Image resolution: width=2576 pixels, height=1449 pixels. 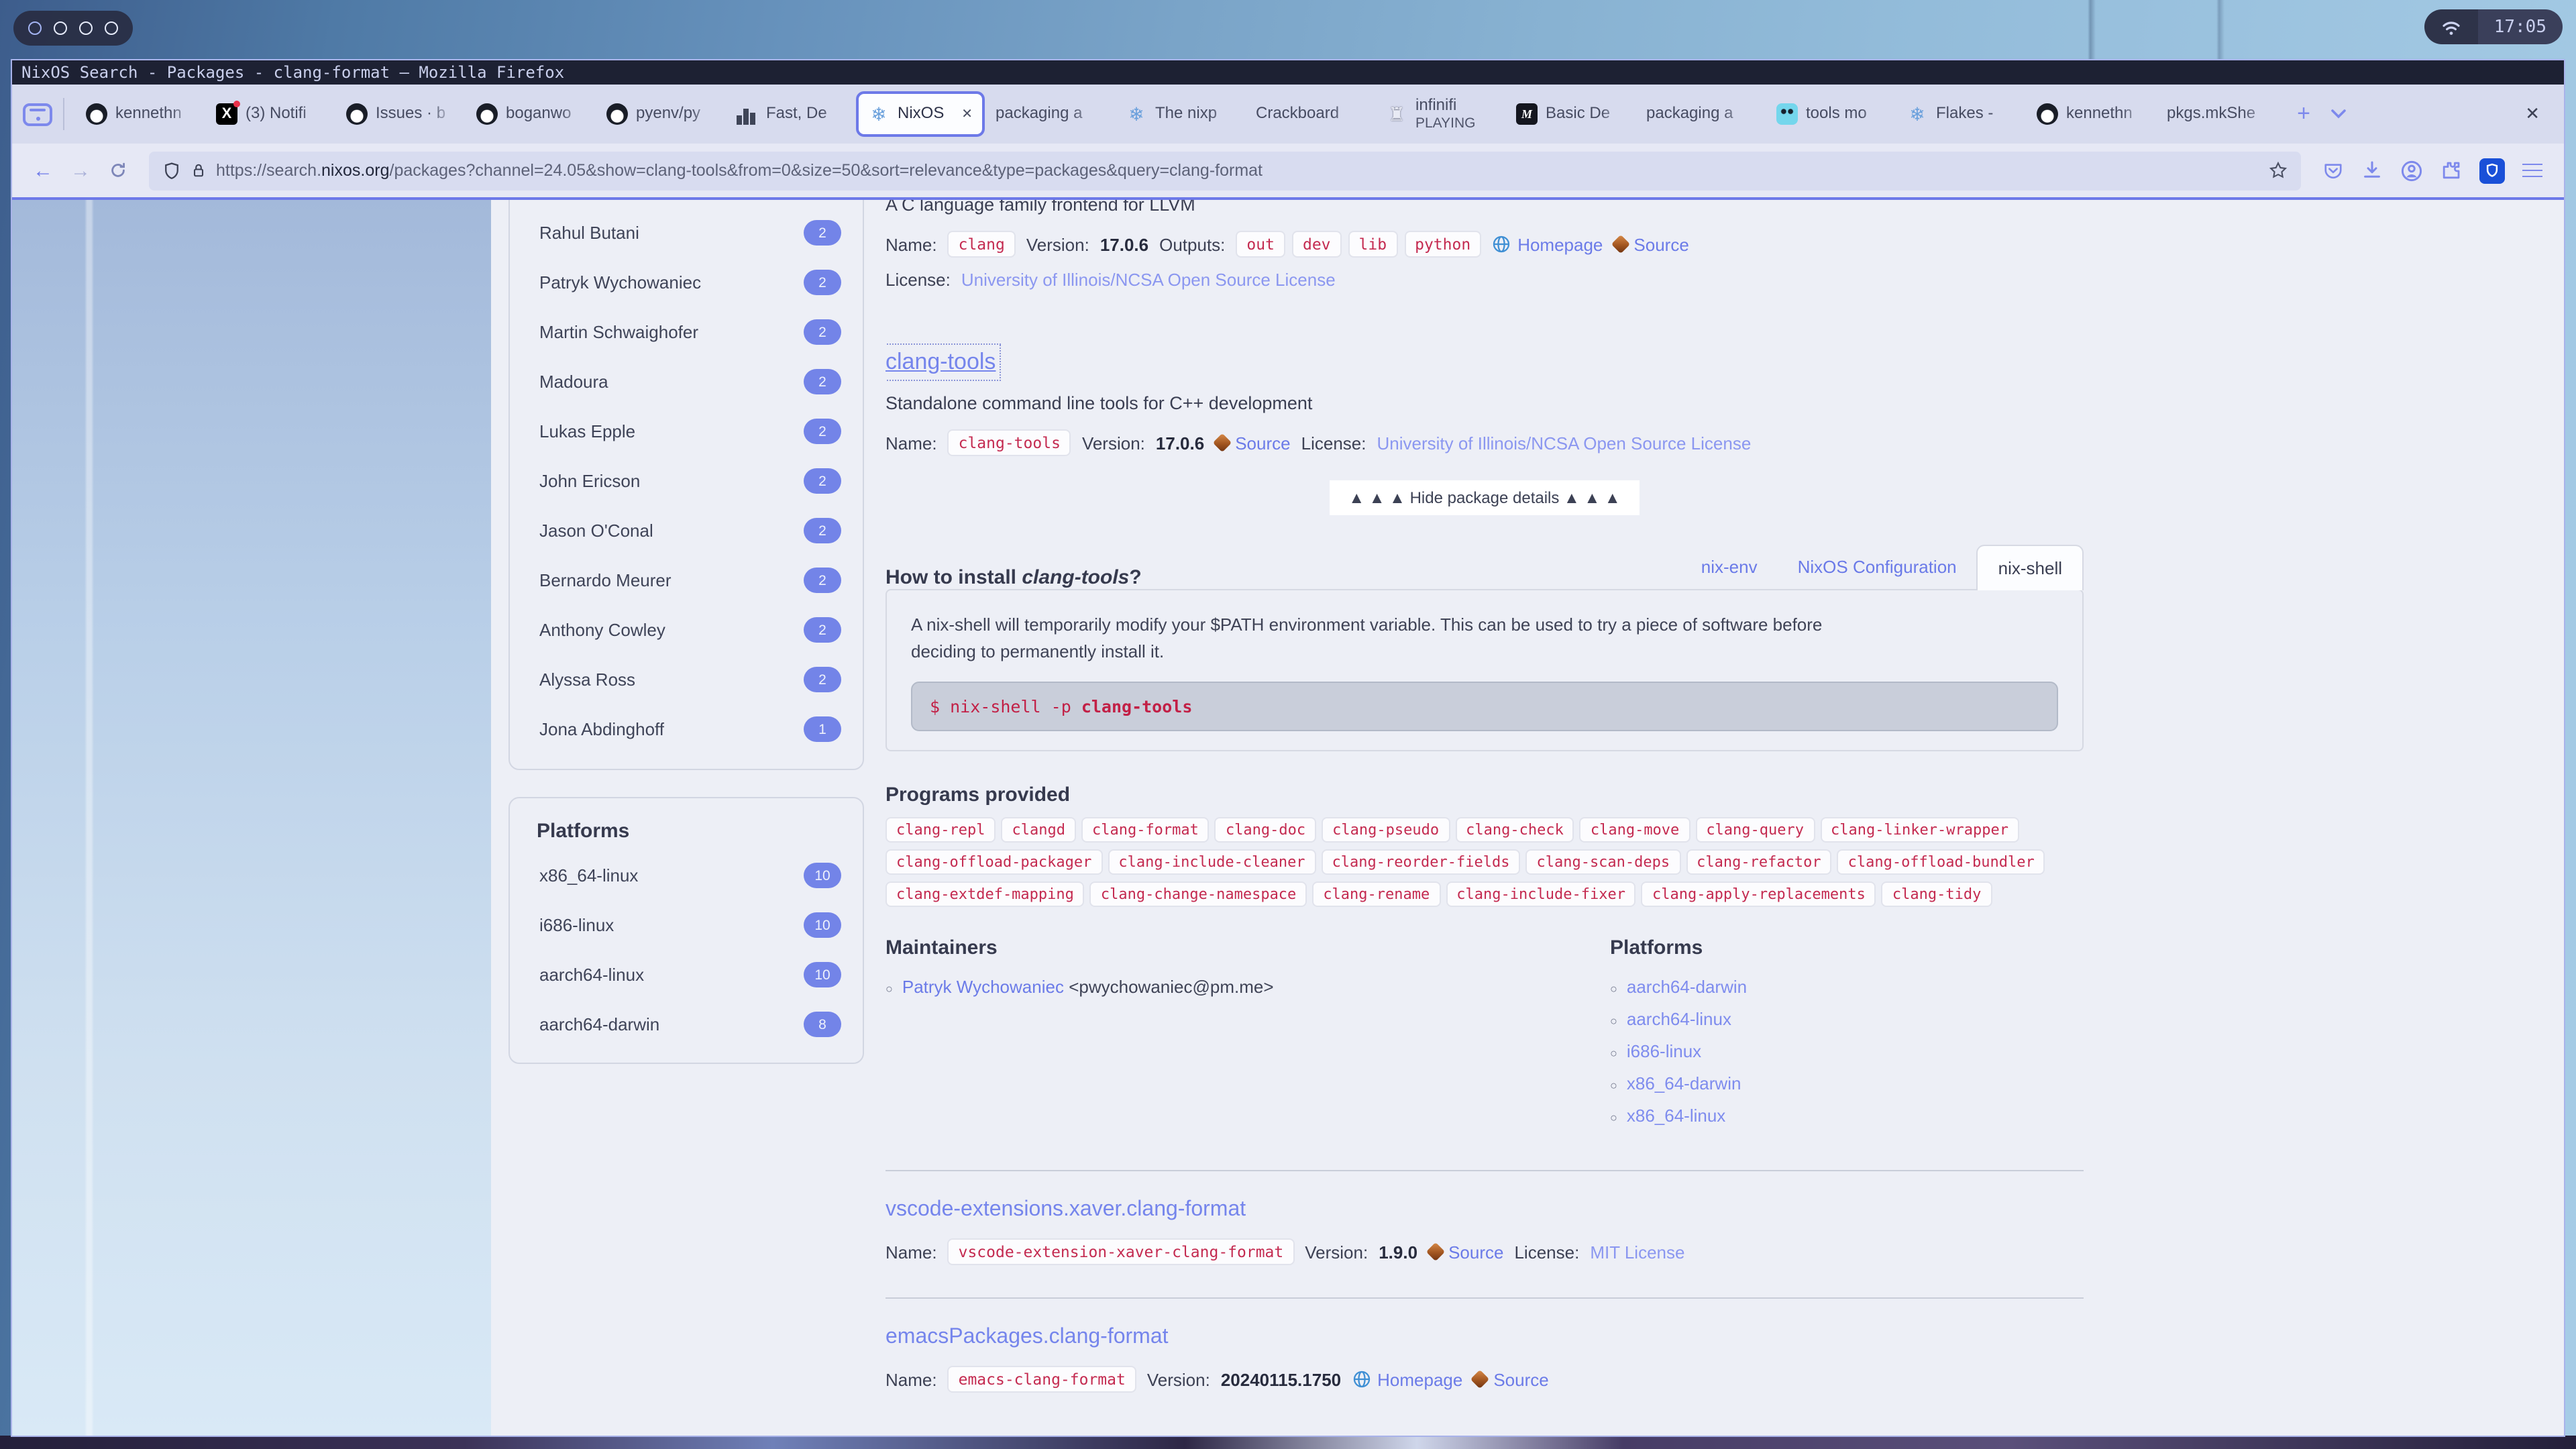 I want to click on browser-tab: tools mo, so click(x=1831, y=114).